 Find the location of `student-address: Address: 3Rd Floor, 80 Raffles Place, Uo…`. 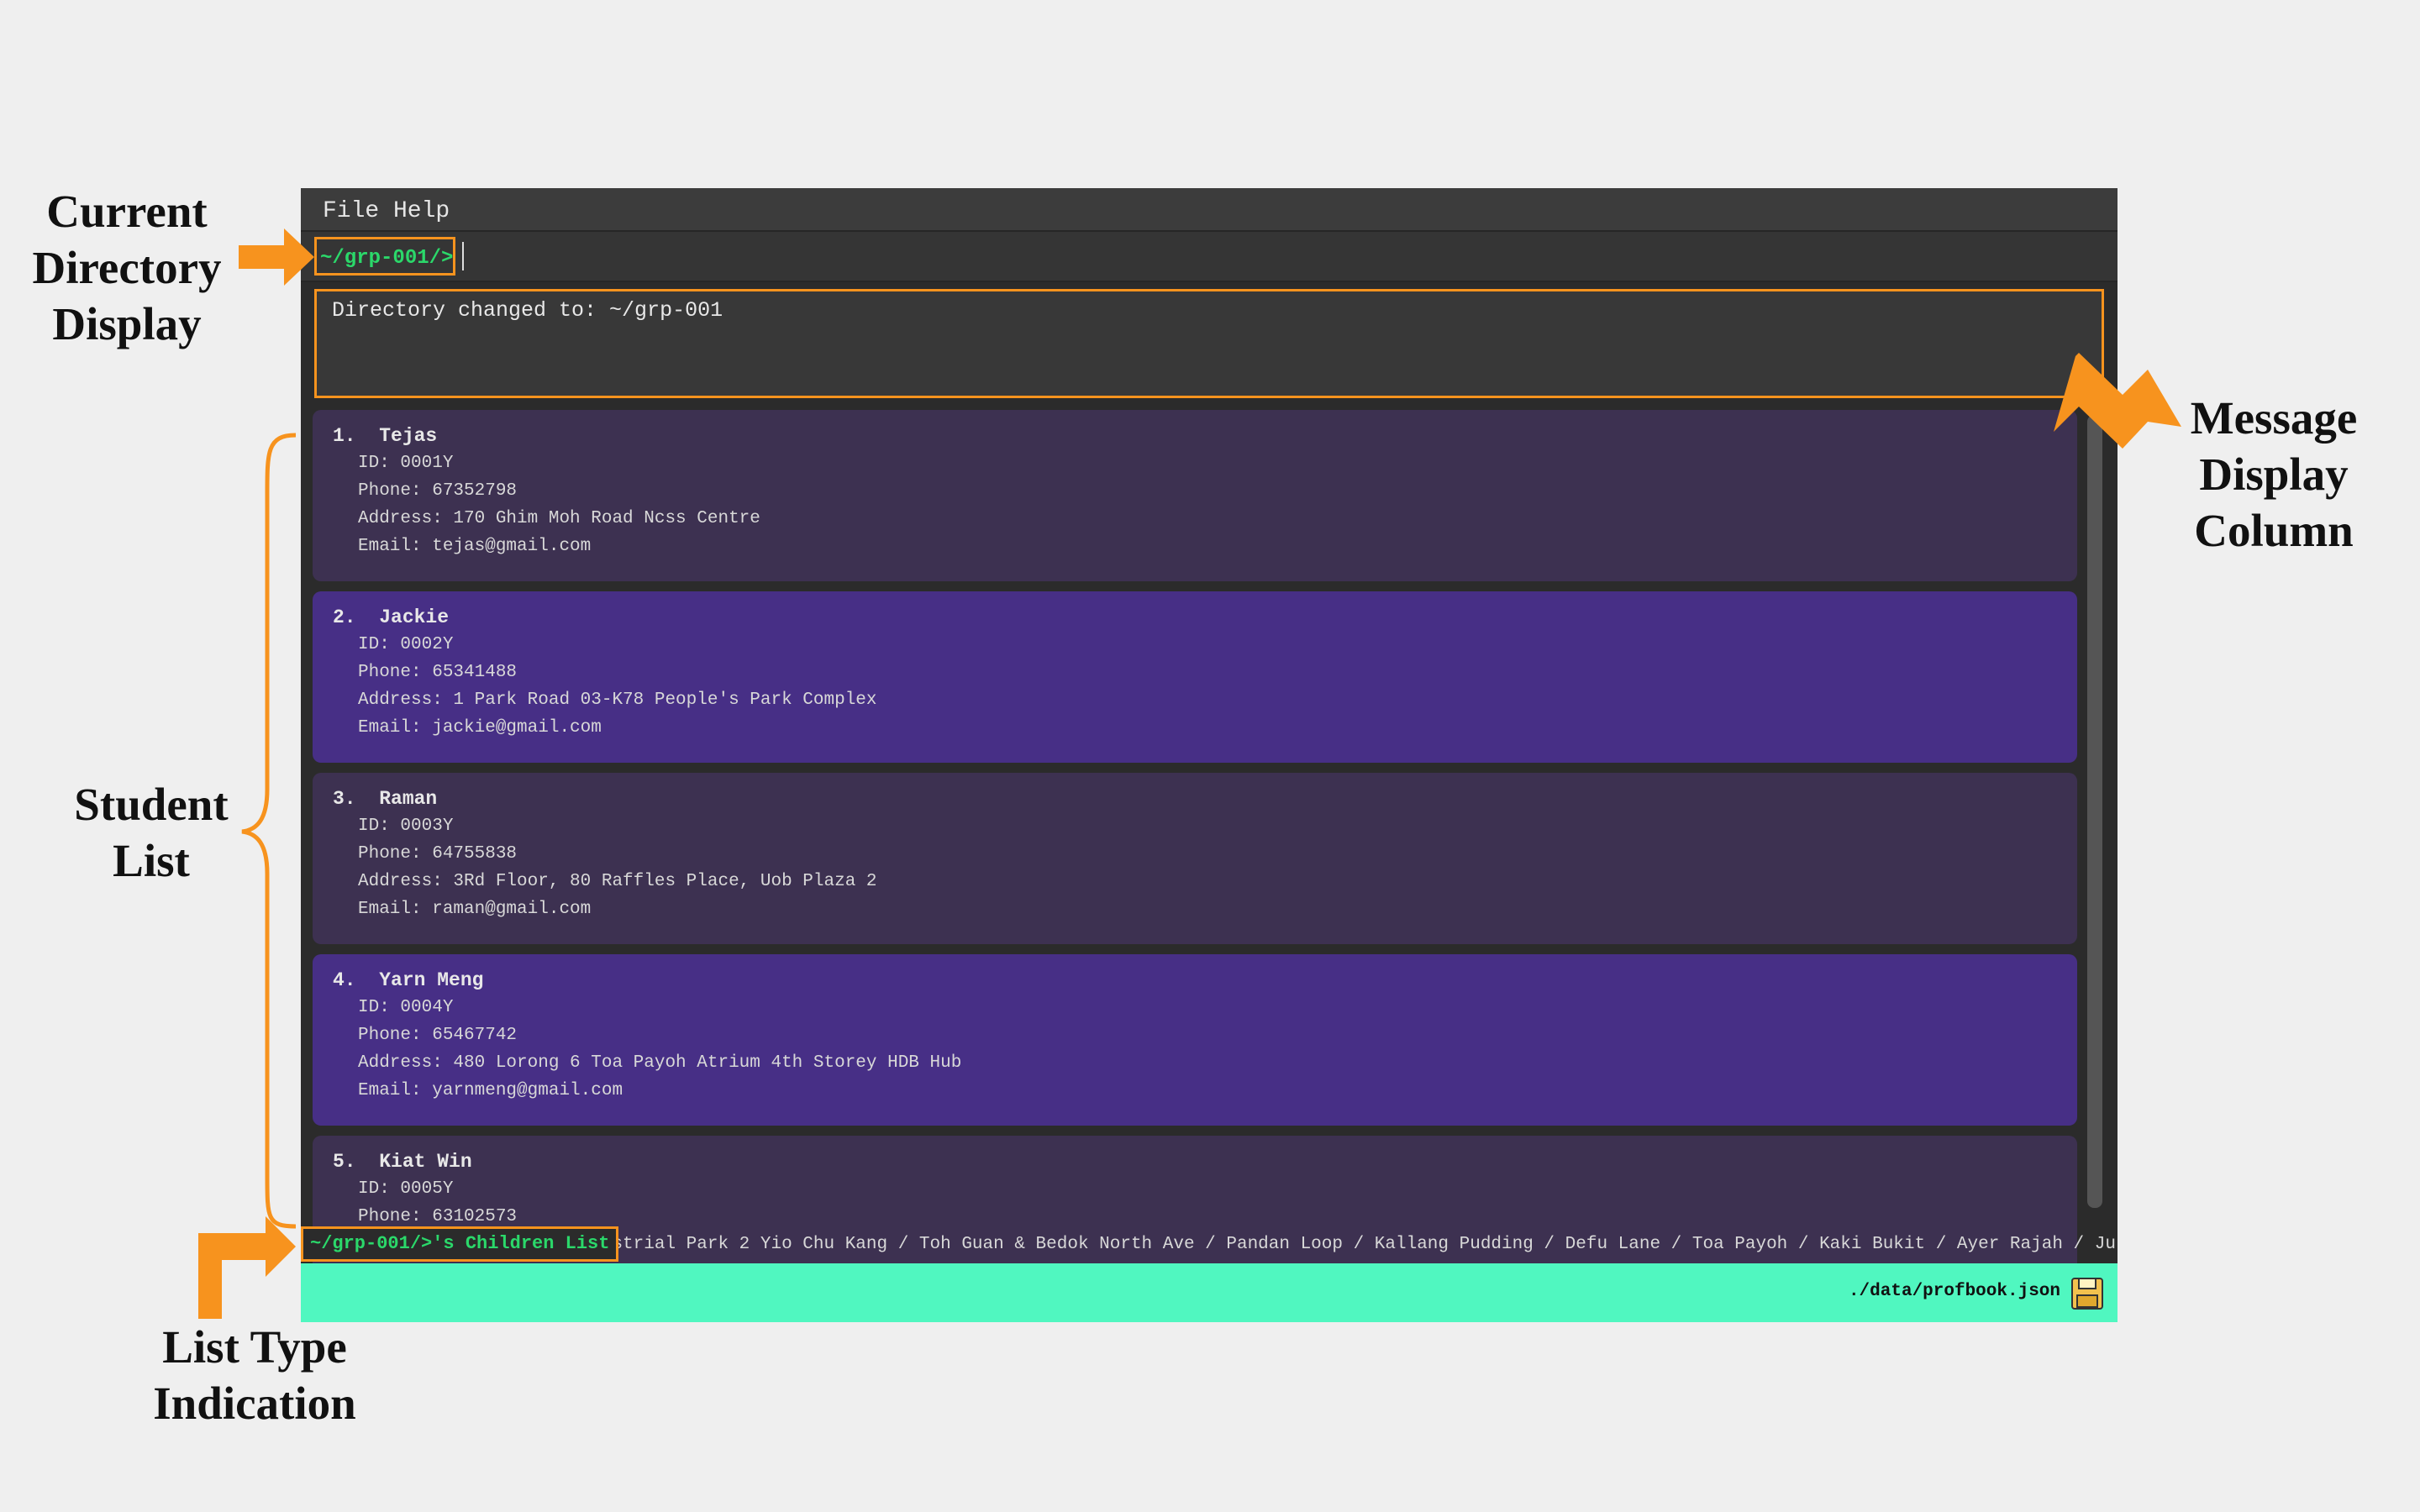

student-address: Address: 3Rd Floor, 80 Raffles Place, Uo… is located at coordinates (617, 881).